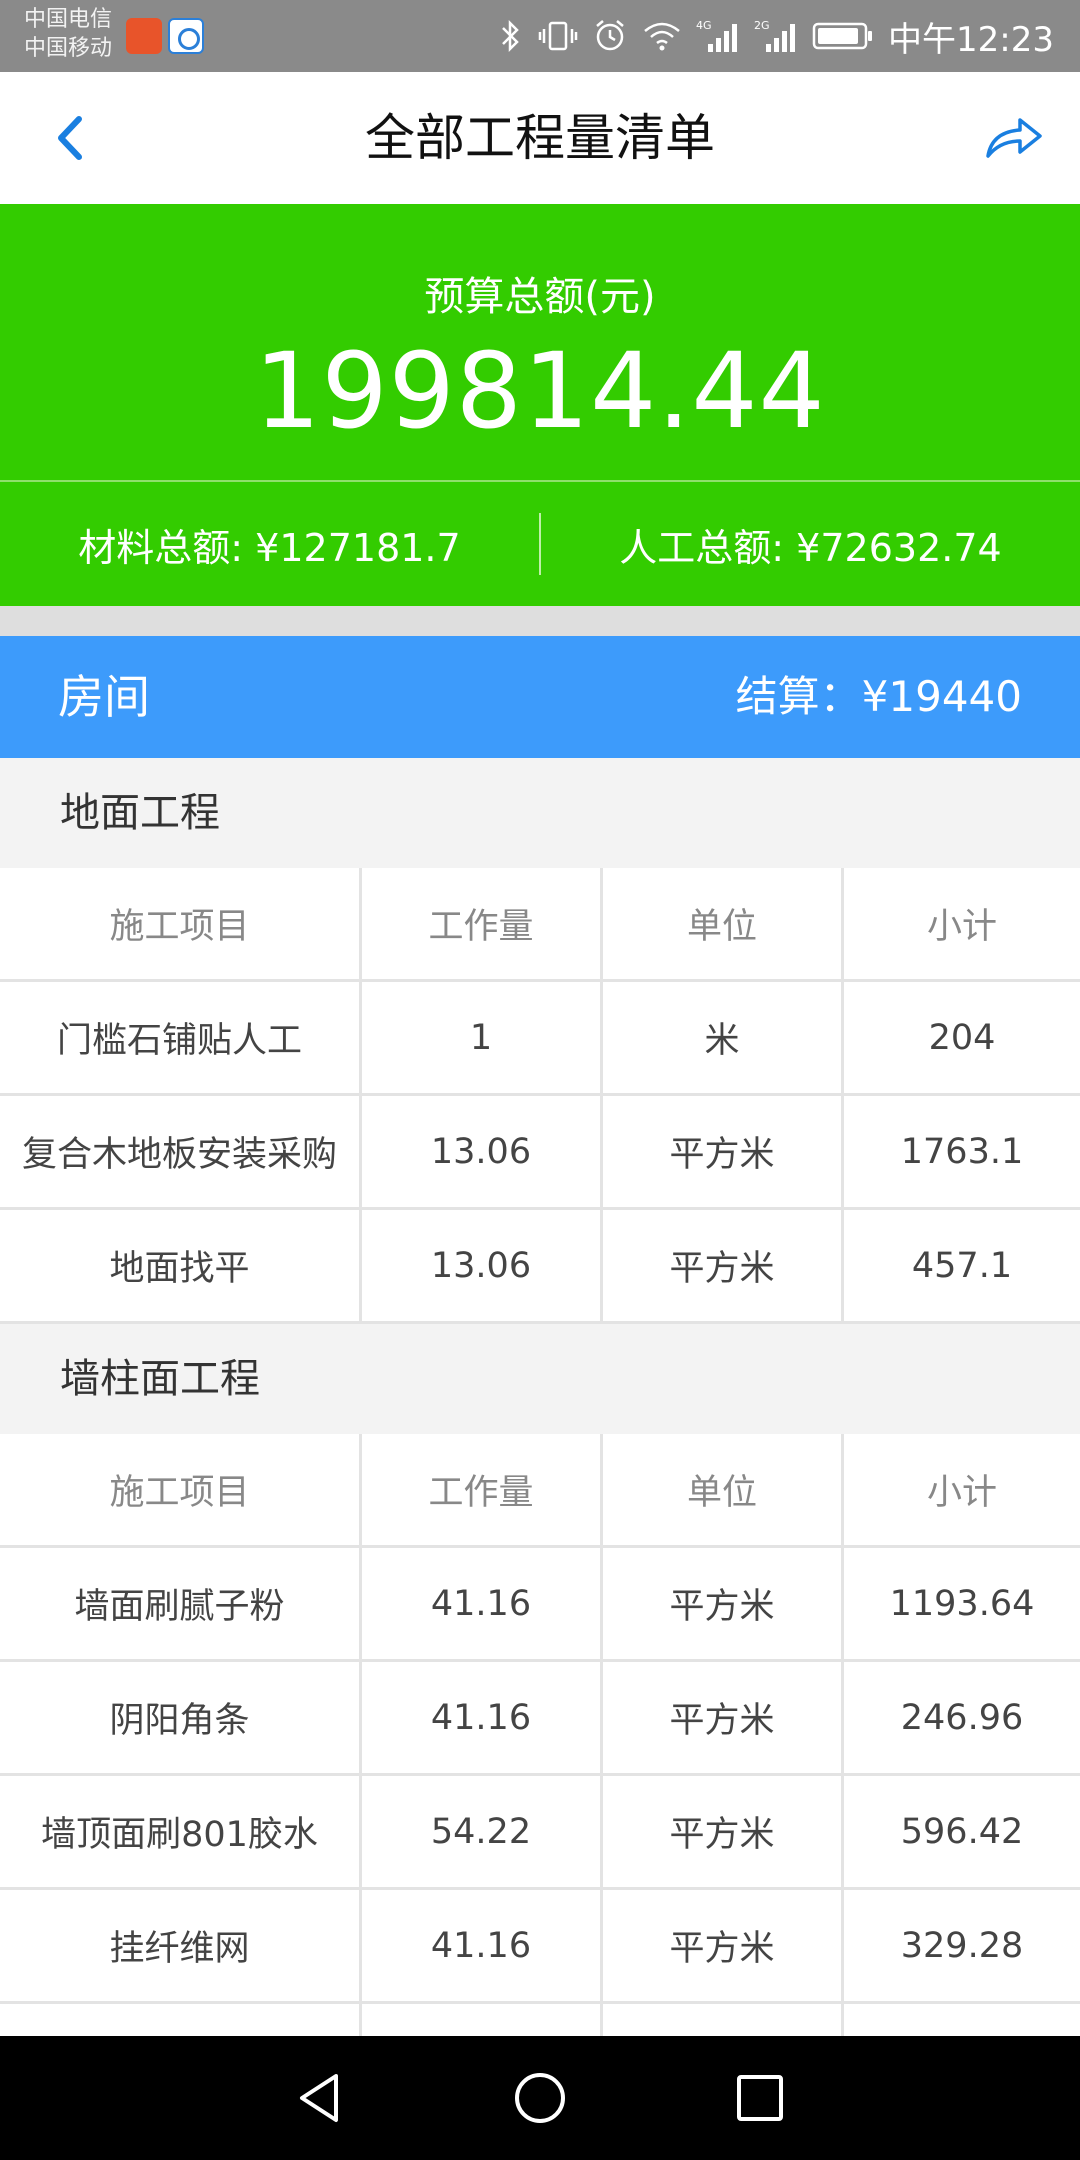 The image size is (1080, 2160). I want to click on page-title: 全部工程量清单, so click(540, 138).